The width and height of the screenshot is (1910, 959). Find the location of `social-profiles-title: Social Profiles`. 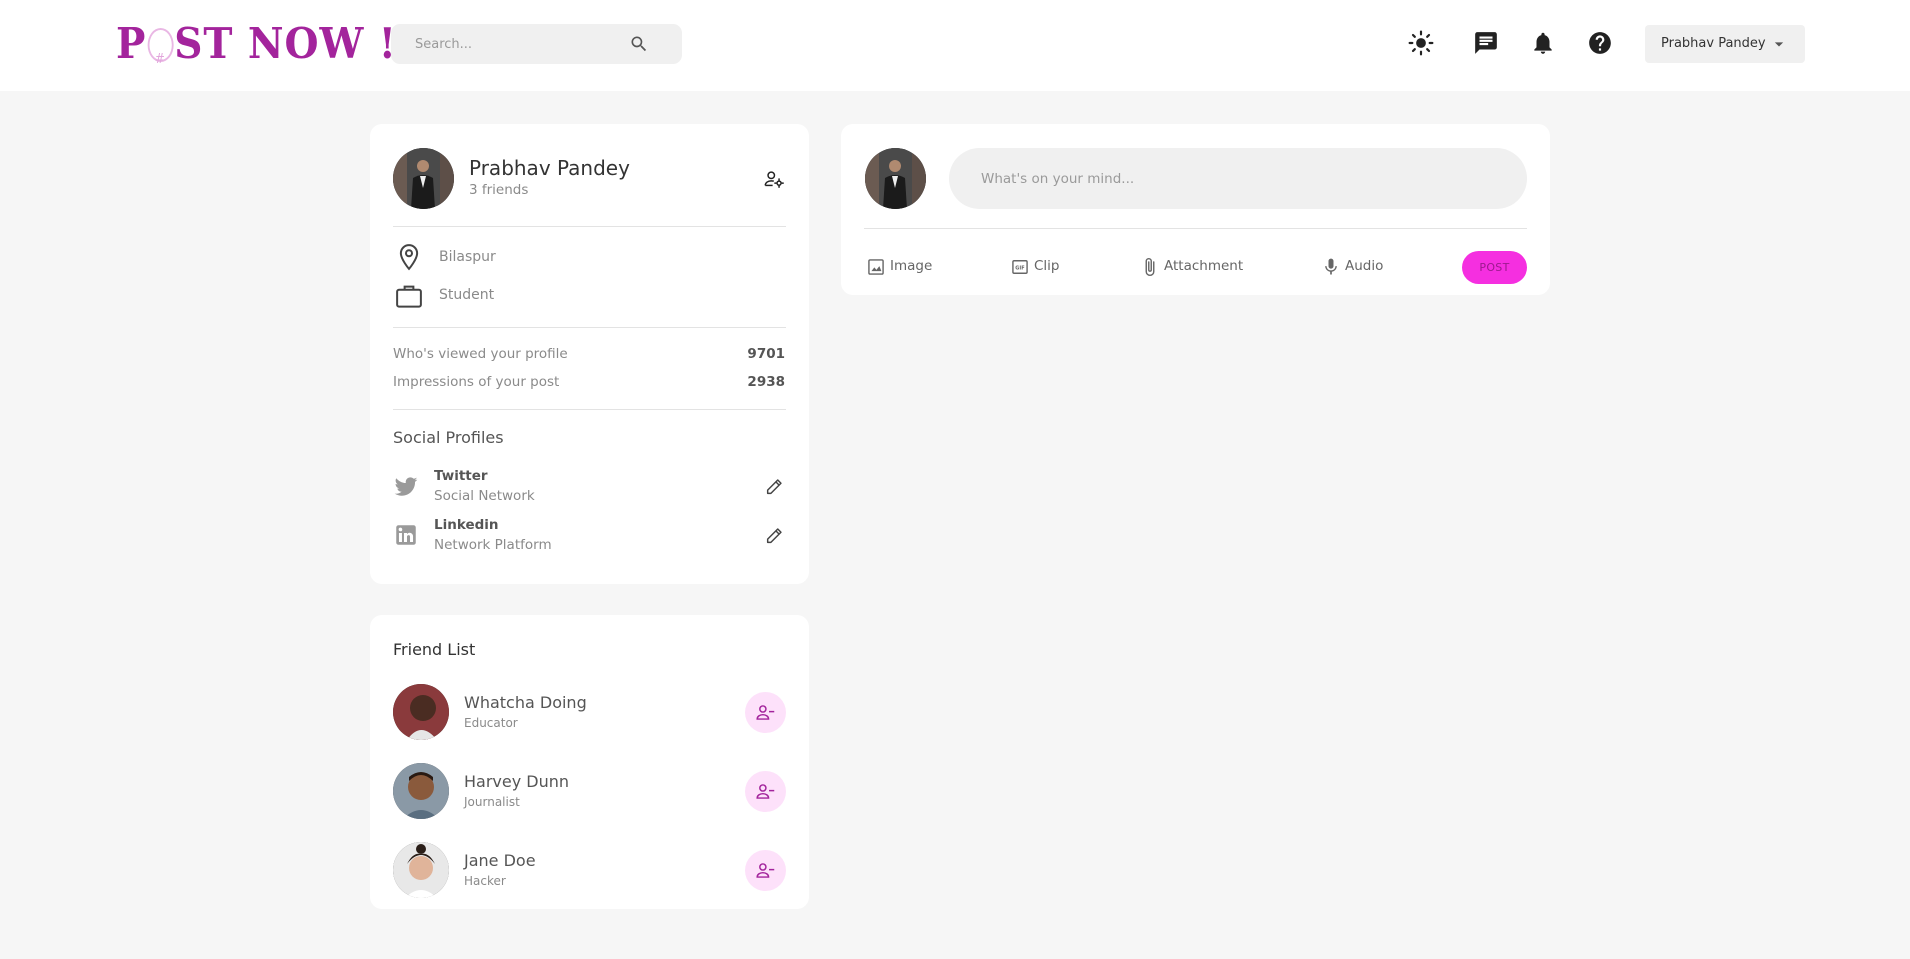

social-profiles-title: Social Profiles is located at coordinates (448, 437).